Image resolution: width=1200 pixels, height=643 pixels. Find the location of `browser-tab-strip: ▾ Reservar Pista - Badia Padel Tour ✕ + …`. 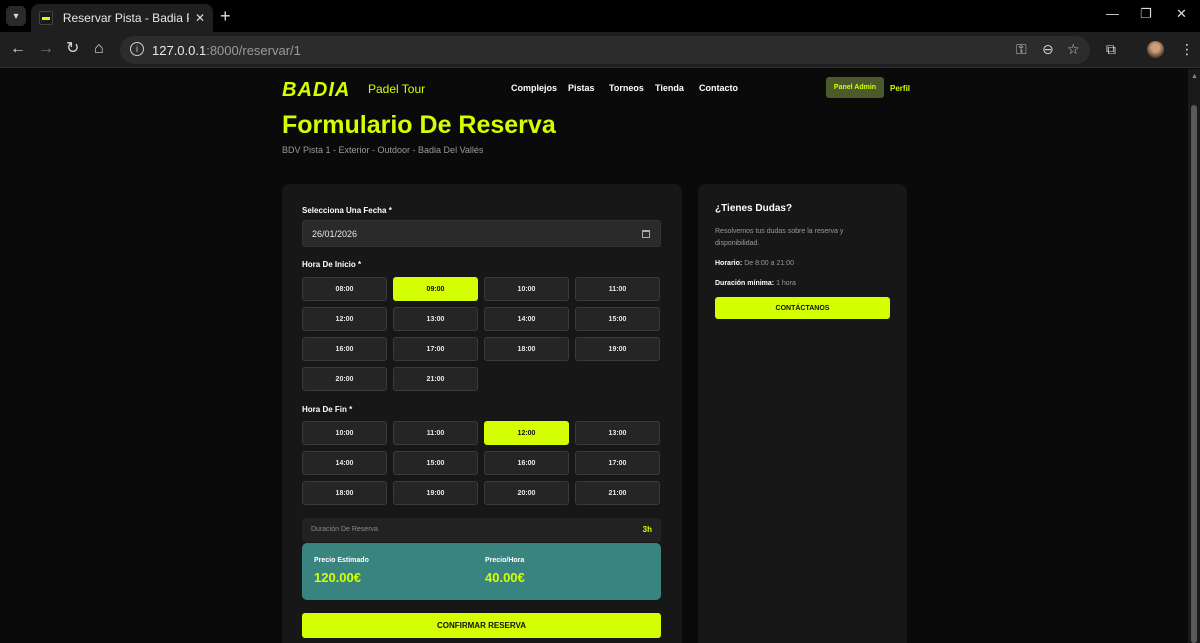

browser-tab-strip: ▾ Reservar Pista - Badia Padel Tour ✕ + … is located at coordinates (600, 16).